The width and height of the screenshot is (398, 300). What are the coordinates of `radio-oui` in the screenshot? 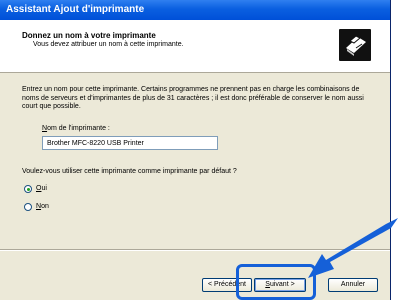 It's located at (28, 189).